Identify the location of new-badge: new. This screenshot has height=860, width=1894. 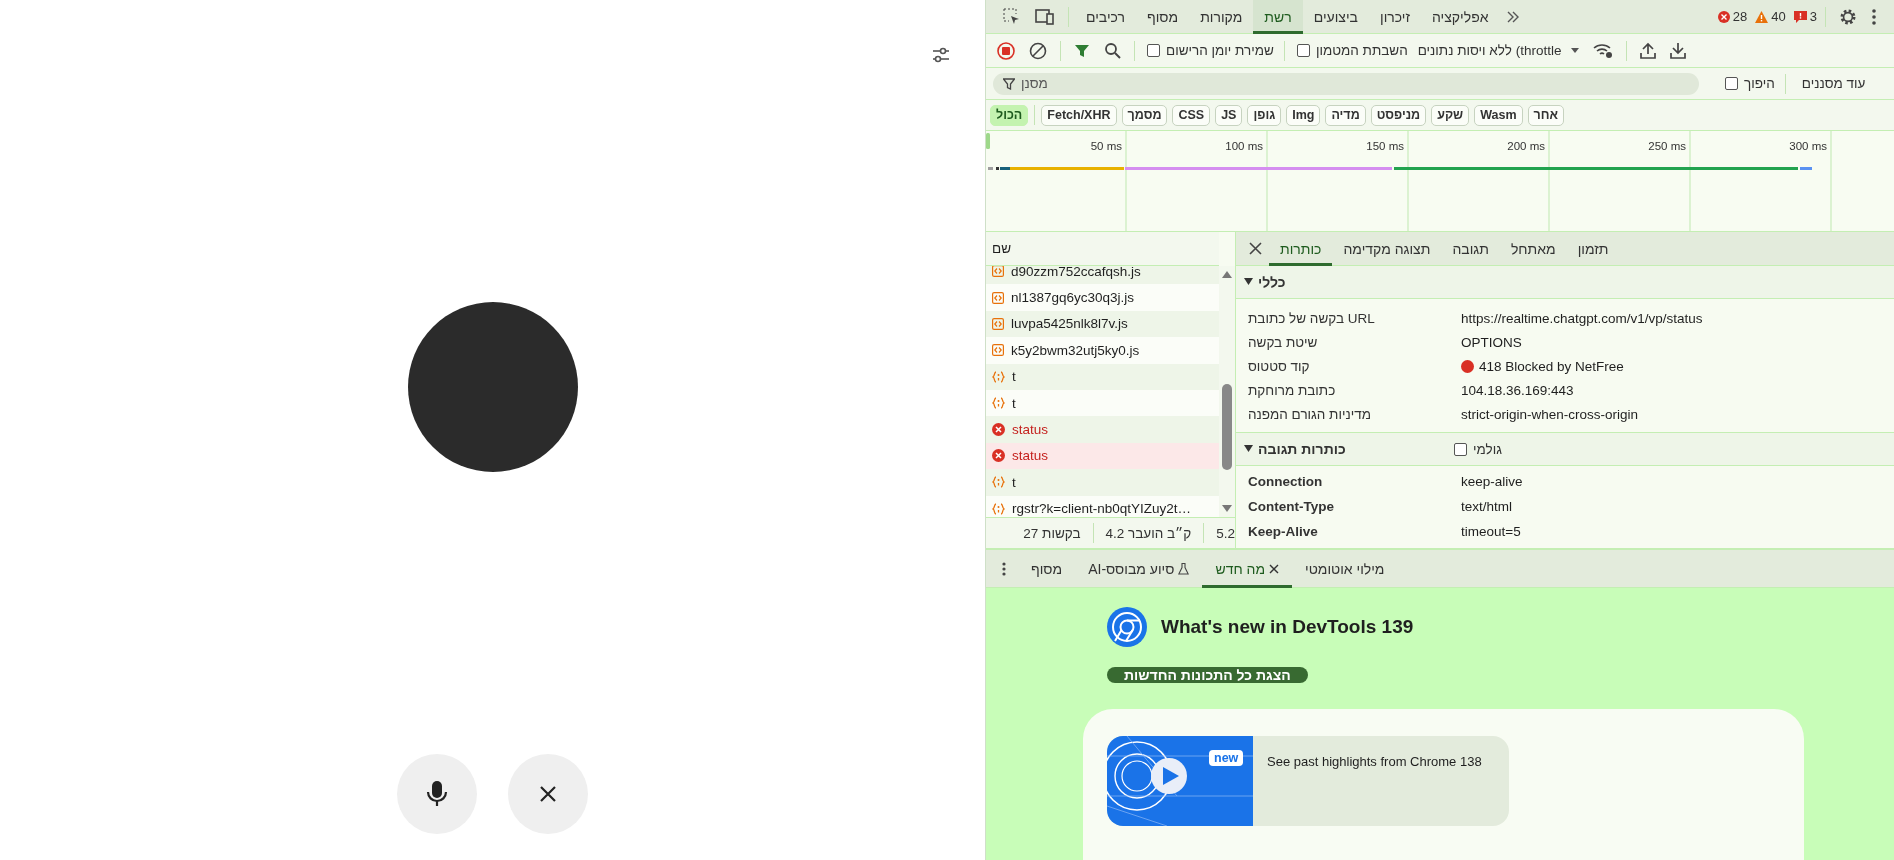
(1226, 758).